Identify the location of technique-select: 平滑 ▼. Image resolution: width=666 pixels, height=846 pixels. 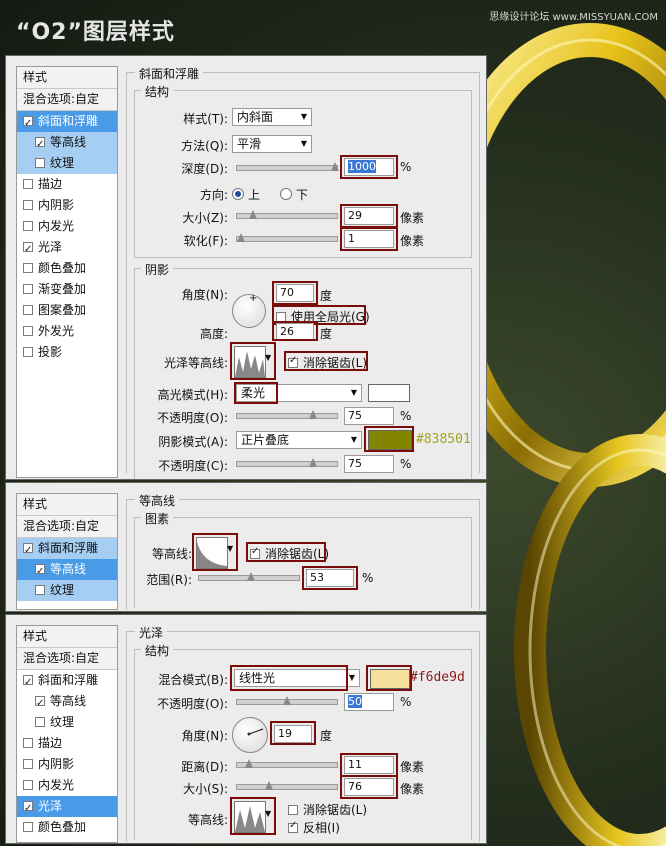
(272, 144).